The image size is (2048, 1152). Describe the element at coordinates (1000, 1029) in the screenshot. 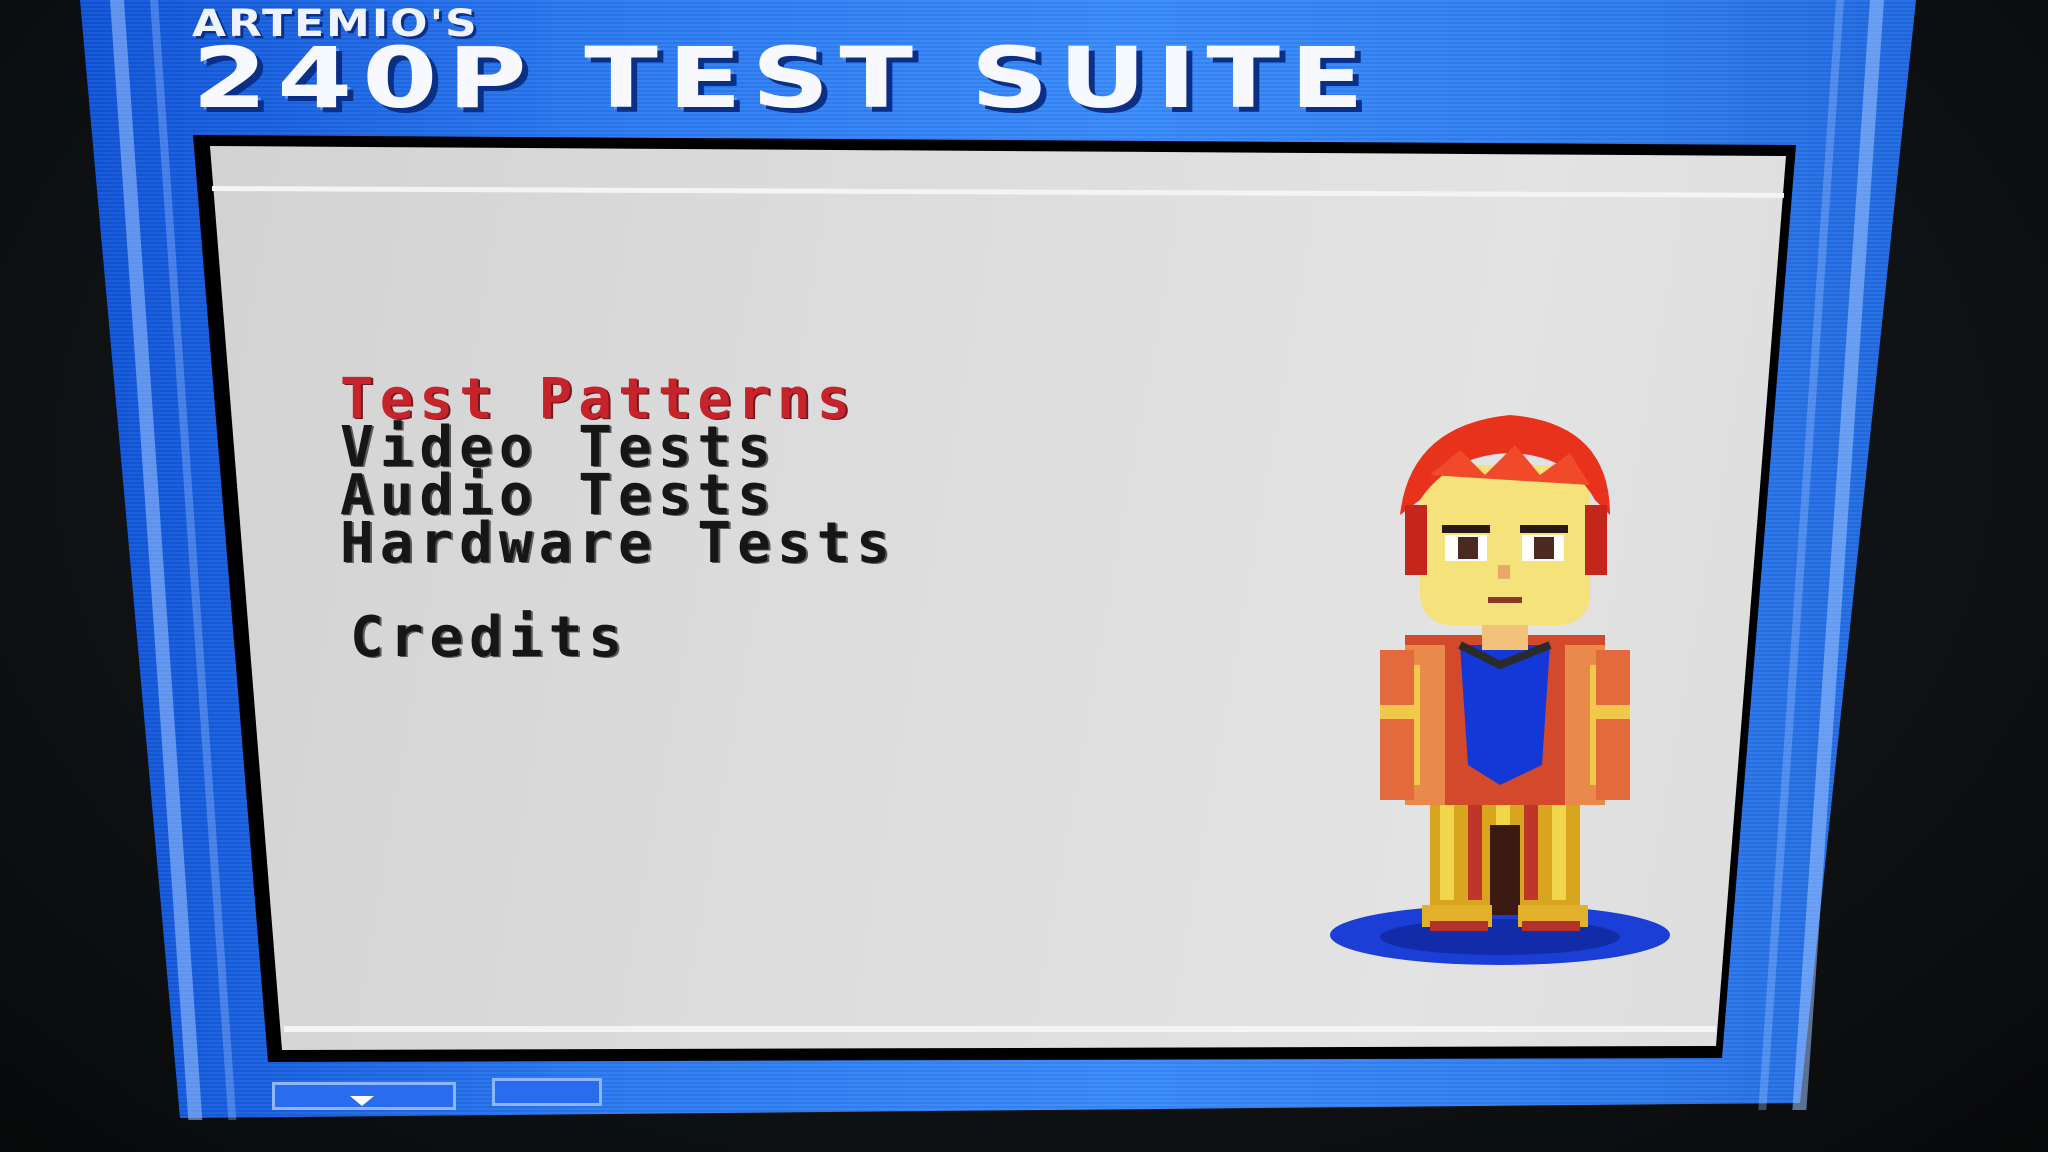

I see `panel-bottom-line` at that location.